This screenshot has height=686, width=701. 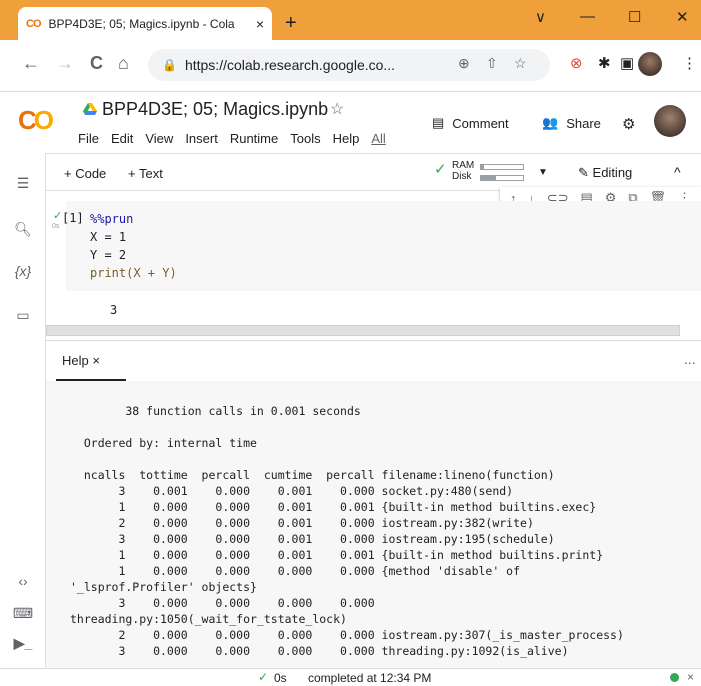 What do you see at coordinates (90, 109) in the screenshot?
I see `drive-icon` at bounding box center [90, 109].